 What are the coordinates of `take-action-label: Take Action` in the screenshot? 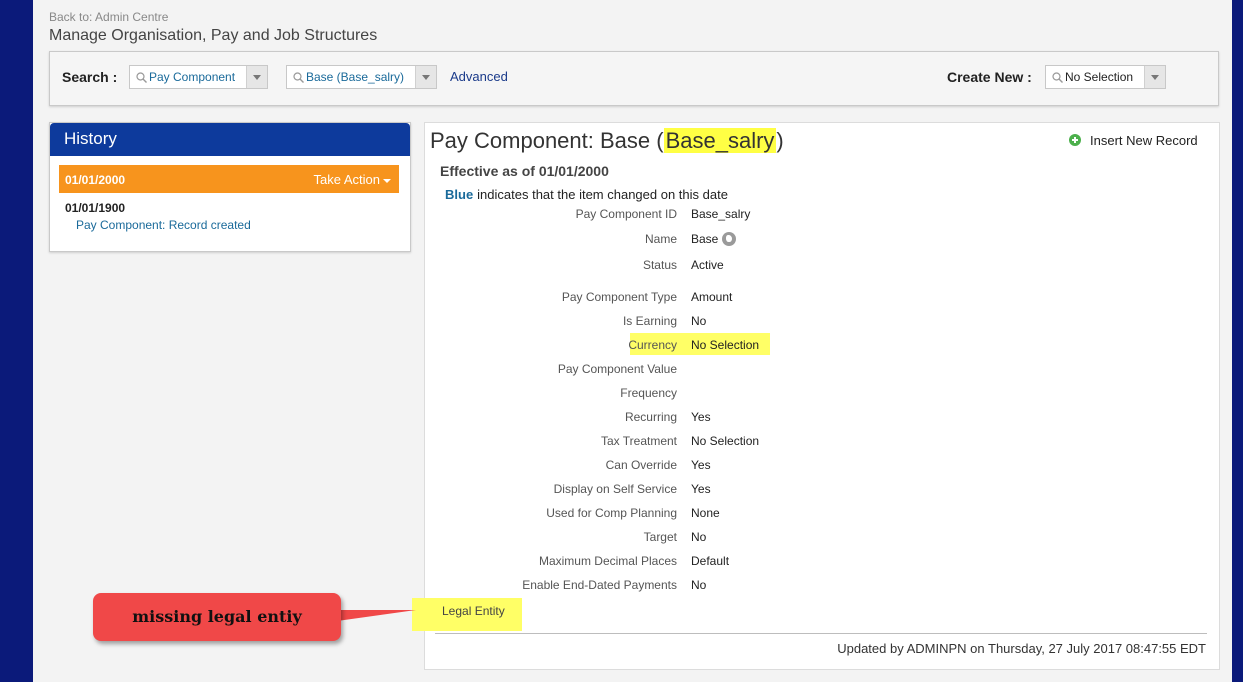 It's located at (347, 179).